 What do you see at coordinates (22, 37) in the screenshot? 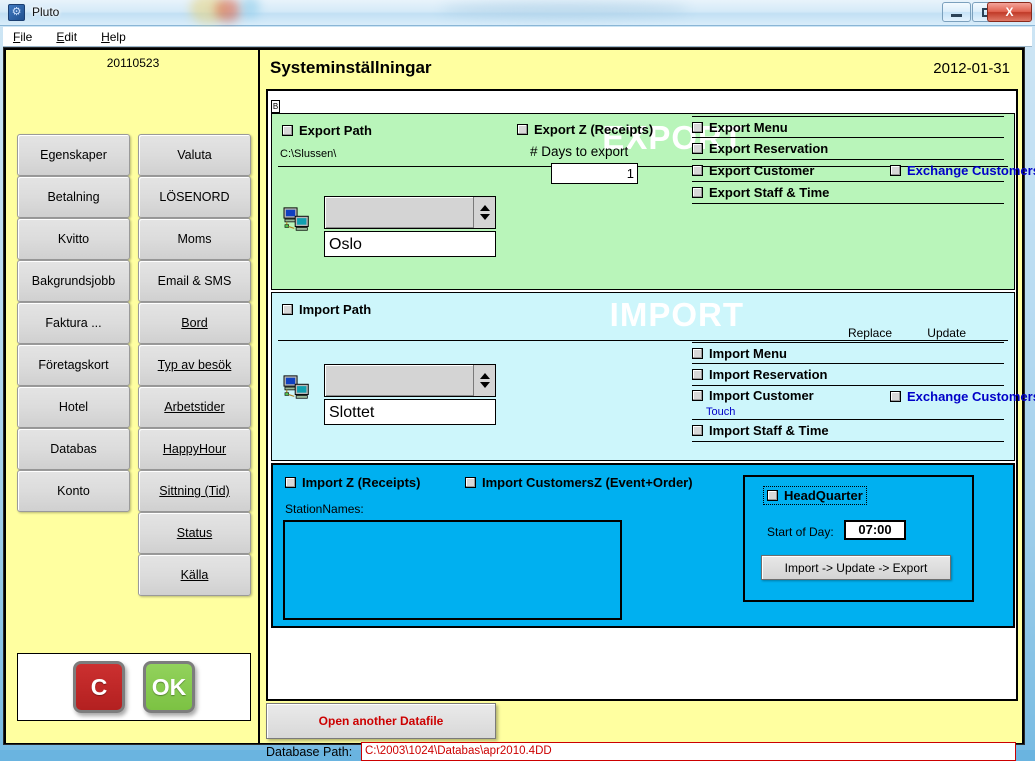
I see `menu-item-file: File` at bounding box center [22, 37].